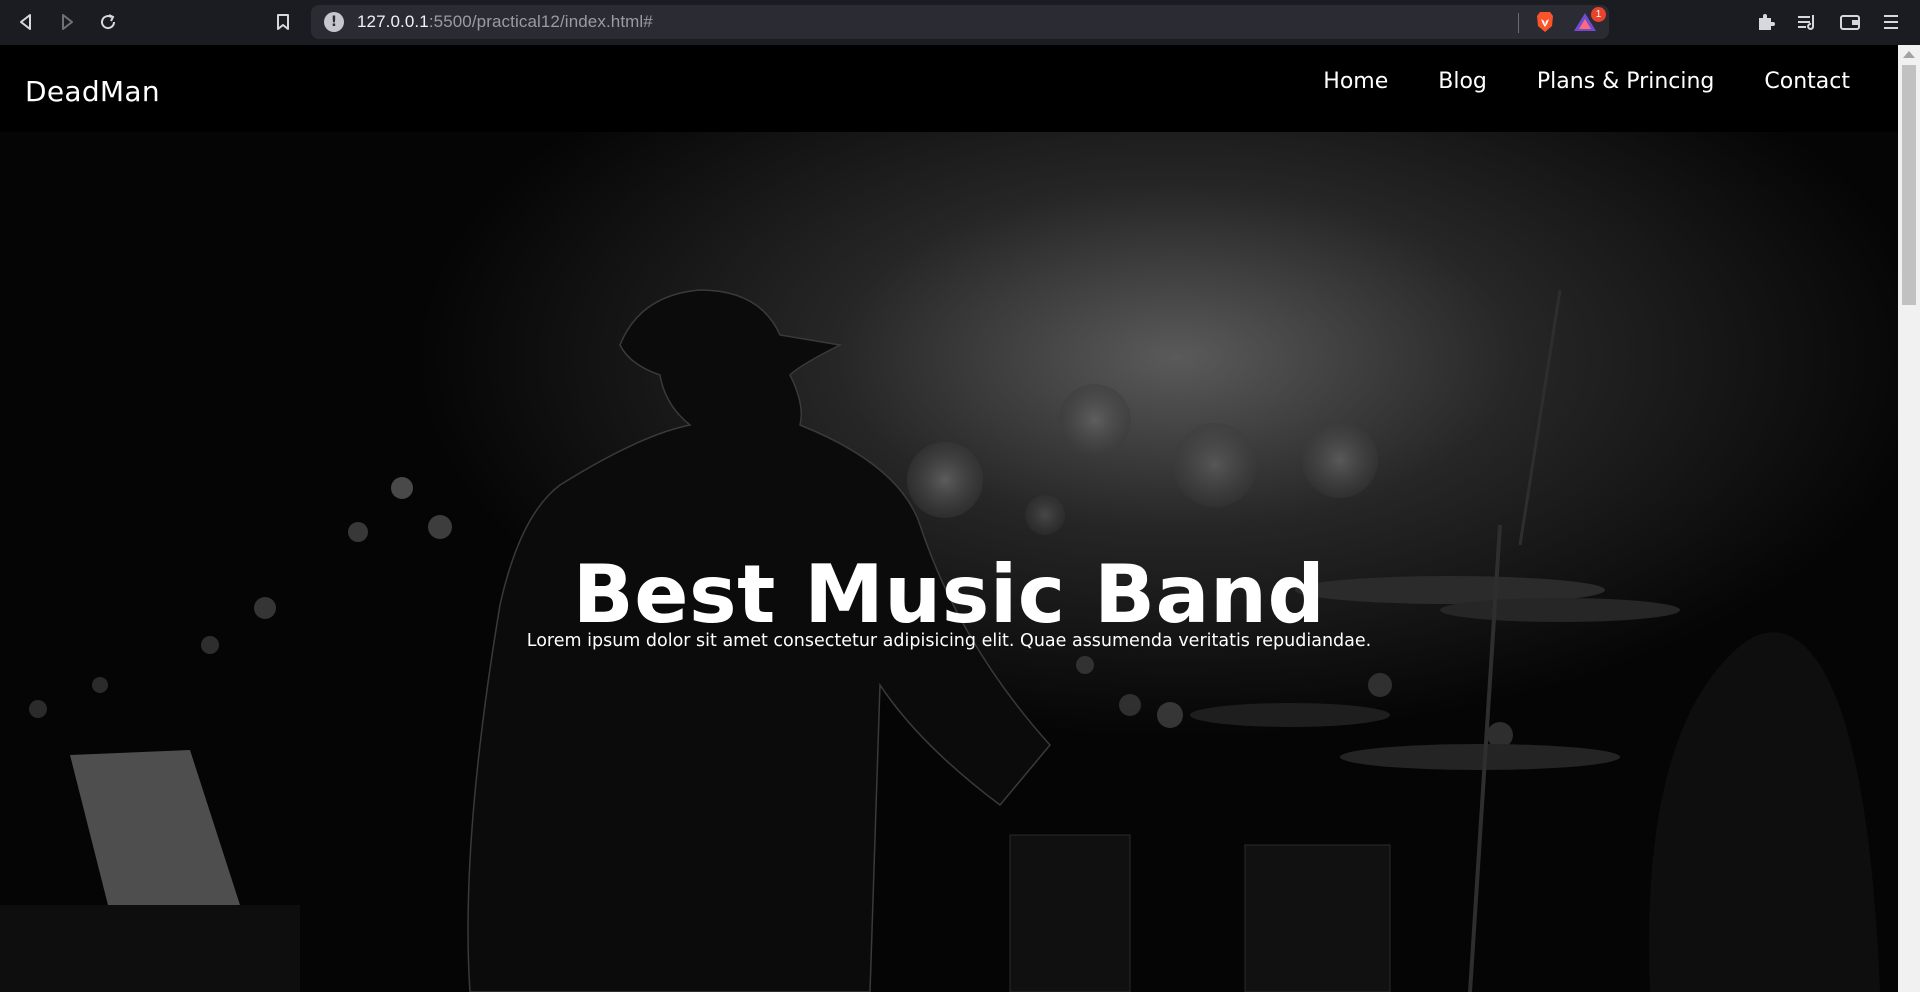  What do you see at coordinates (1518, 23) in the screenshot?
I see `url-divider` at bounding box center [1518, 23].